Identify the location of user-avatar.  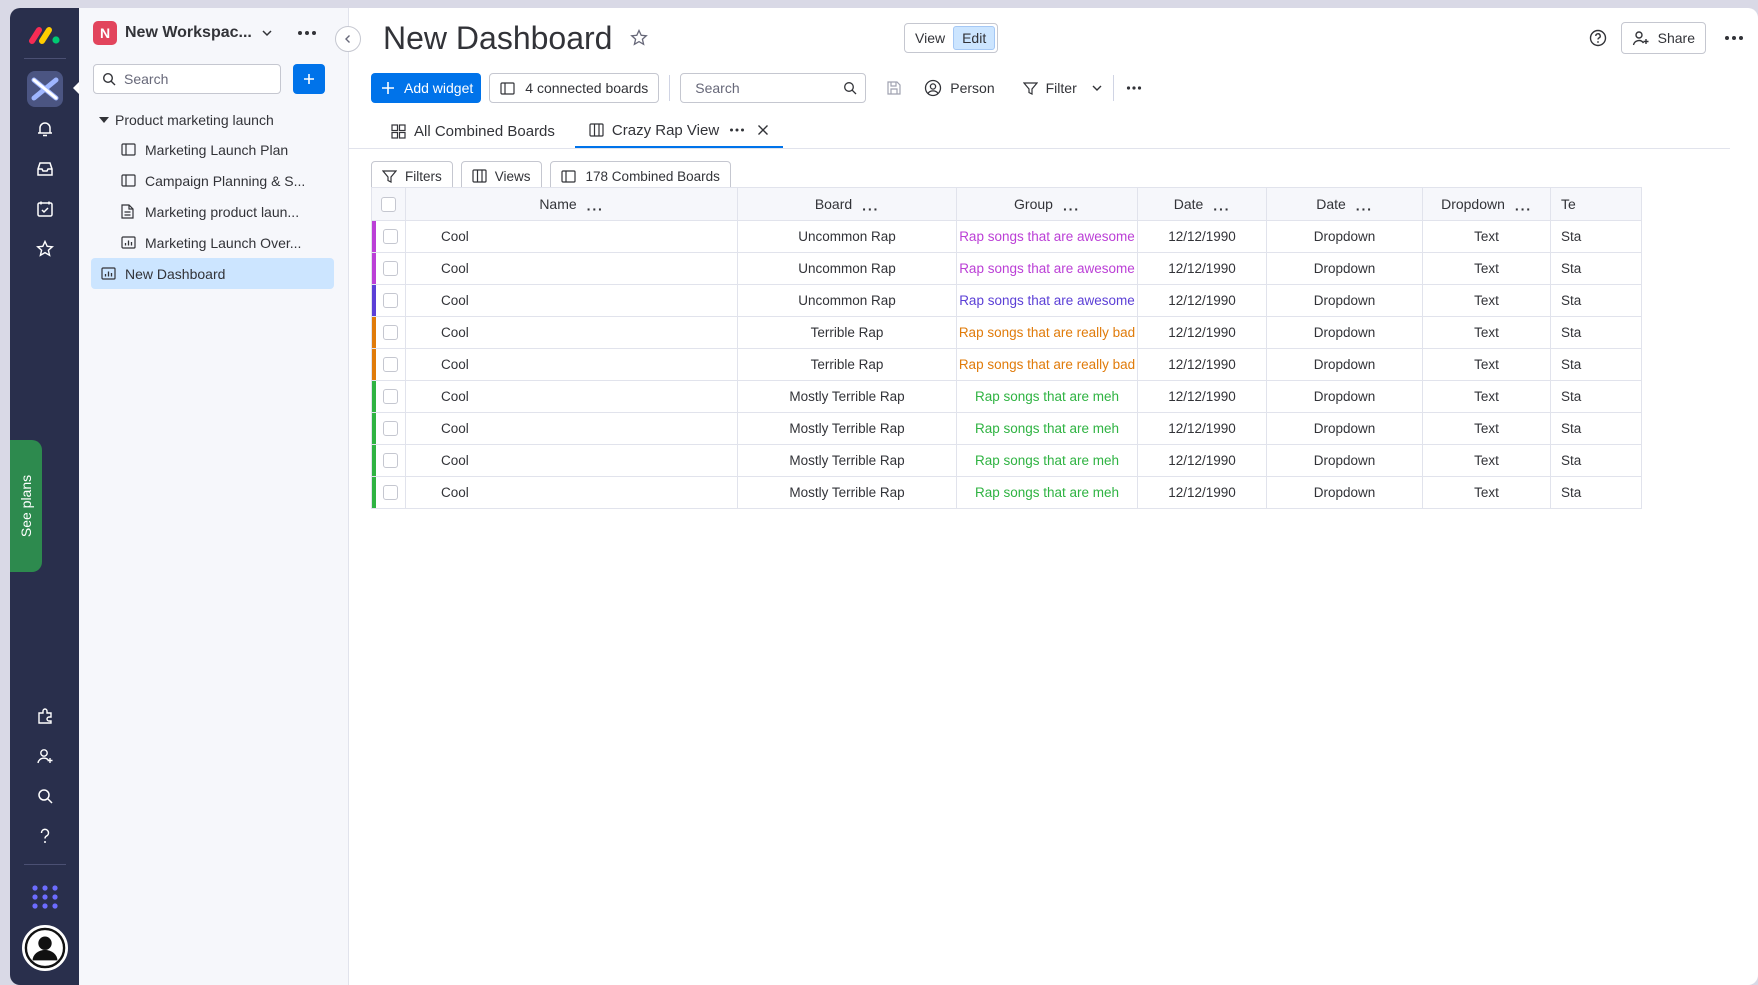
(44, 948).